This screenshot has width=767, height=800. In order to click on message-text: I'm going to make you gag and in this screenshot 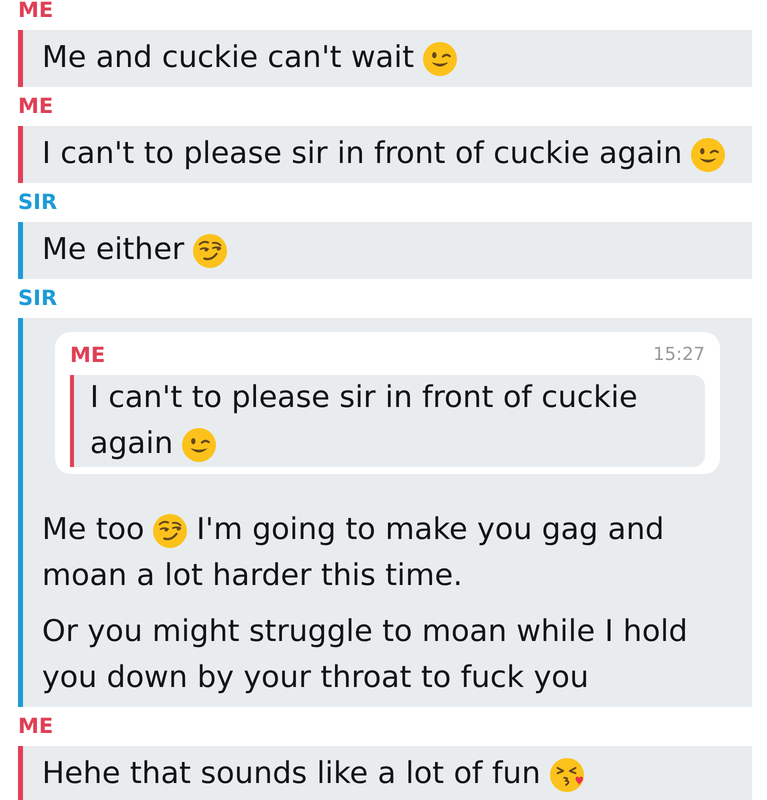, I will do `click(430, 530)`.